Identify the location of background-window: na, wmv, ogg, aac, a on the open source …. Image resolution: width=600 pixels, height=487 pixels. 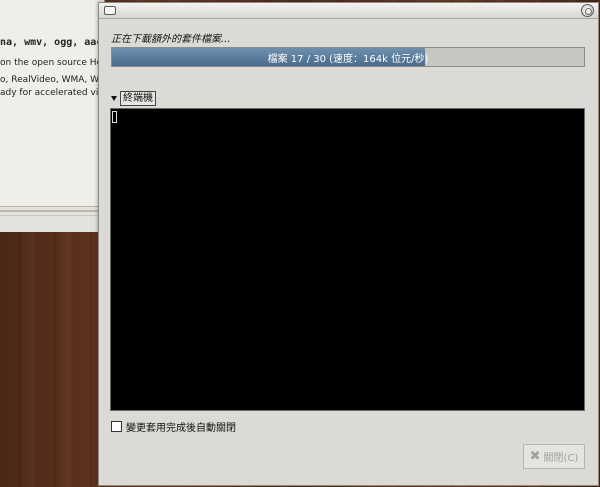
(52, 116).